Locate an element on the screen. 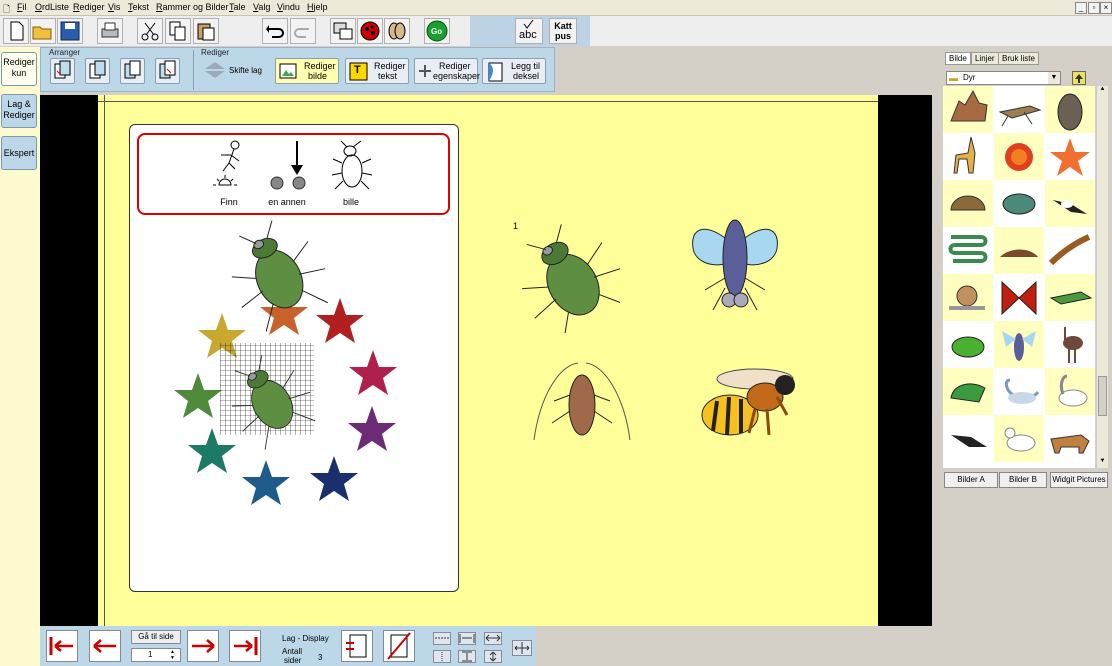  goto-page-button: Gå til side is located at coordinates (156, 637).